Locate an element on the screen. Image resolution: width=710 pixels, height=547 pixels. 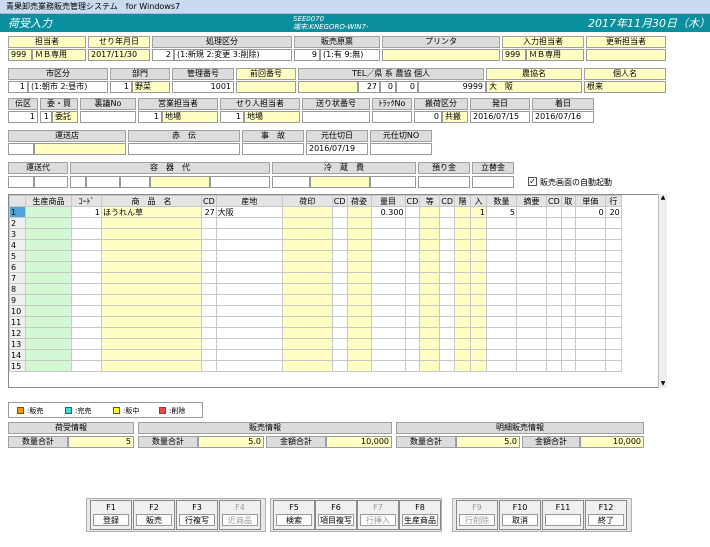
table-row: 9 is located at coordinates (315, 300).